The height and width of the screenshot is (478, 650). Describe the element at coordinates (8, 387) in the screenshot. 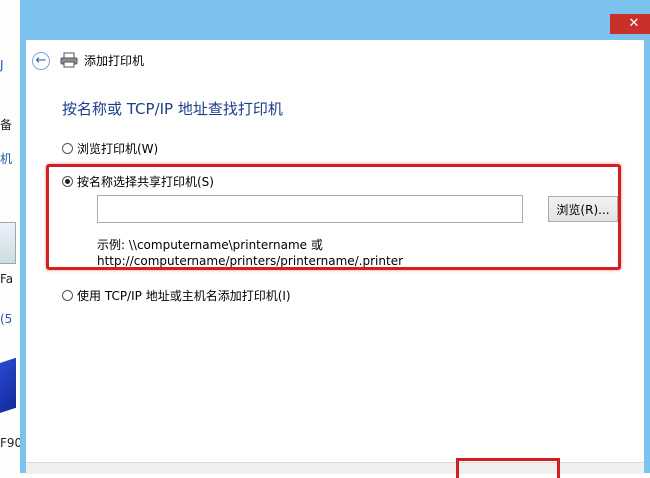

I see `background-printer-image` at that location.